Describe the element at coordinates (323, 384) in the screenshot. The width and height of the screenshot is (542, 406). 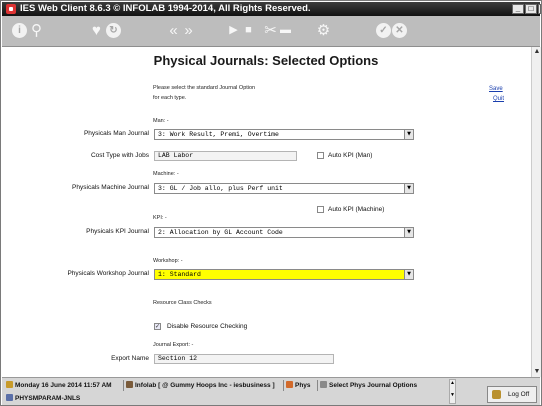
I see `document-icon` at that location.